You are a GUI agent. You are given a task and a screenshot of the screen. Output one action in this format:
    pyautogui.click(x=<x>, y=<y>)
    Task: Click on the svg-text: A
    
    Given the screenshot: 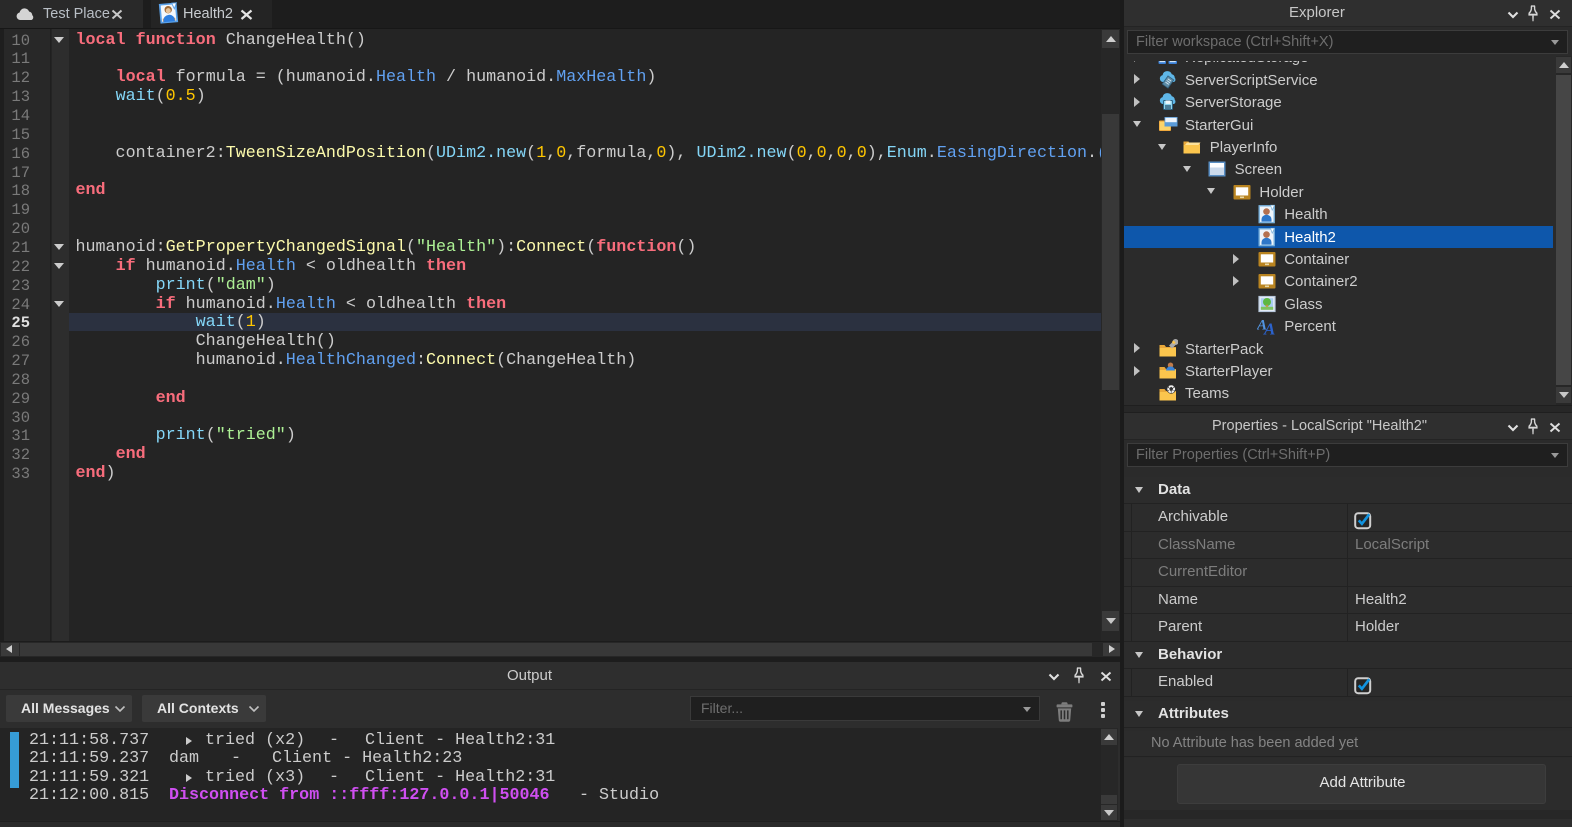 What is the action you would take?
    pyautogui.click(x=1269, y=328)
    